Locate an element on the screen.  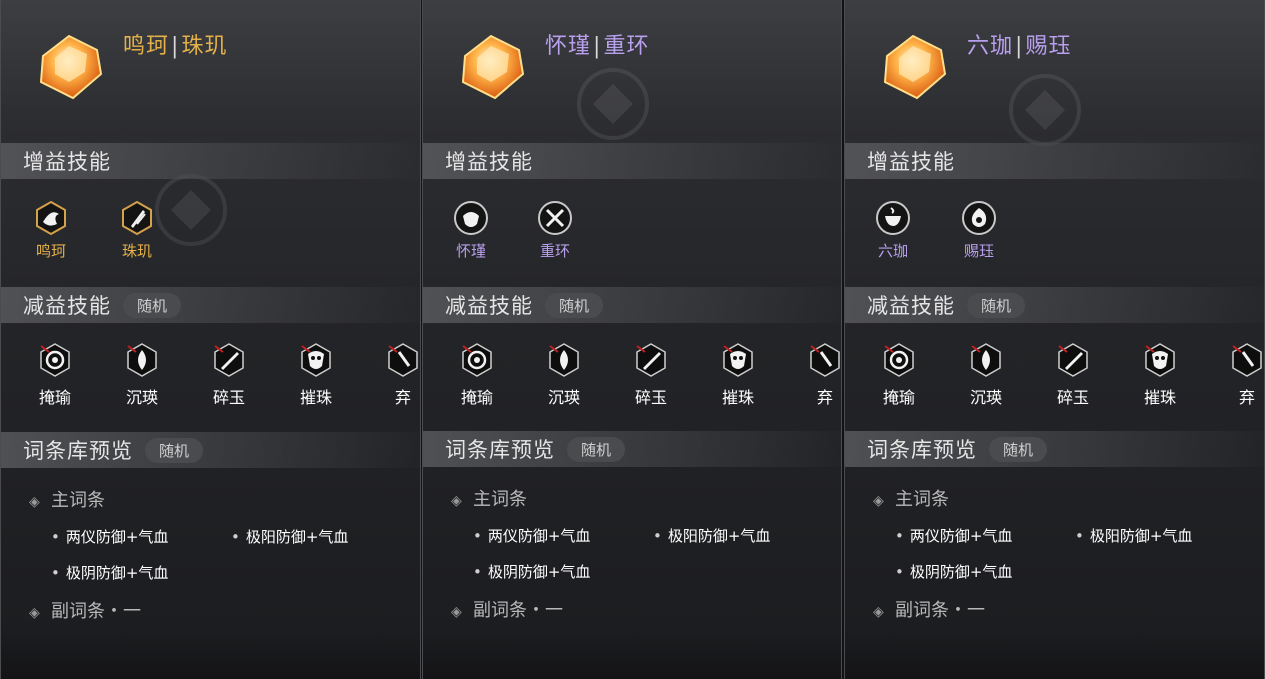
title-secondary: 重环 is located at coordinates (626, 46).